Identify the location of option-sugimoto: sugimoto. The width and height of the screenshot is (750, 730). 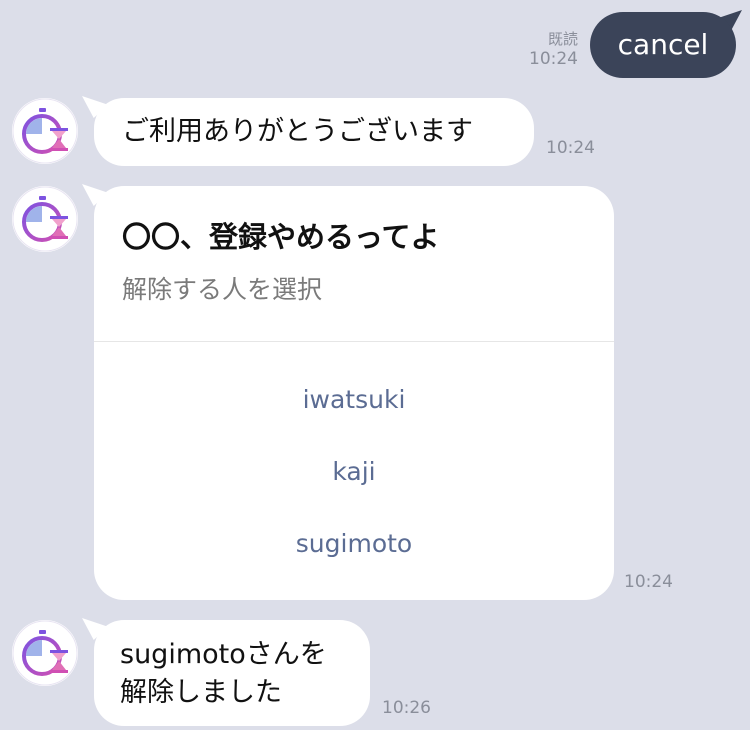
(354, 544).